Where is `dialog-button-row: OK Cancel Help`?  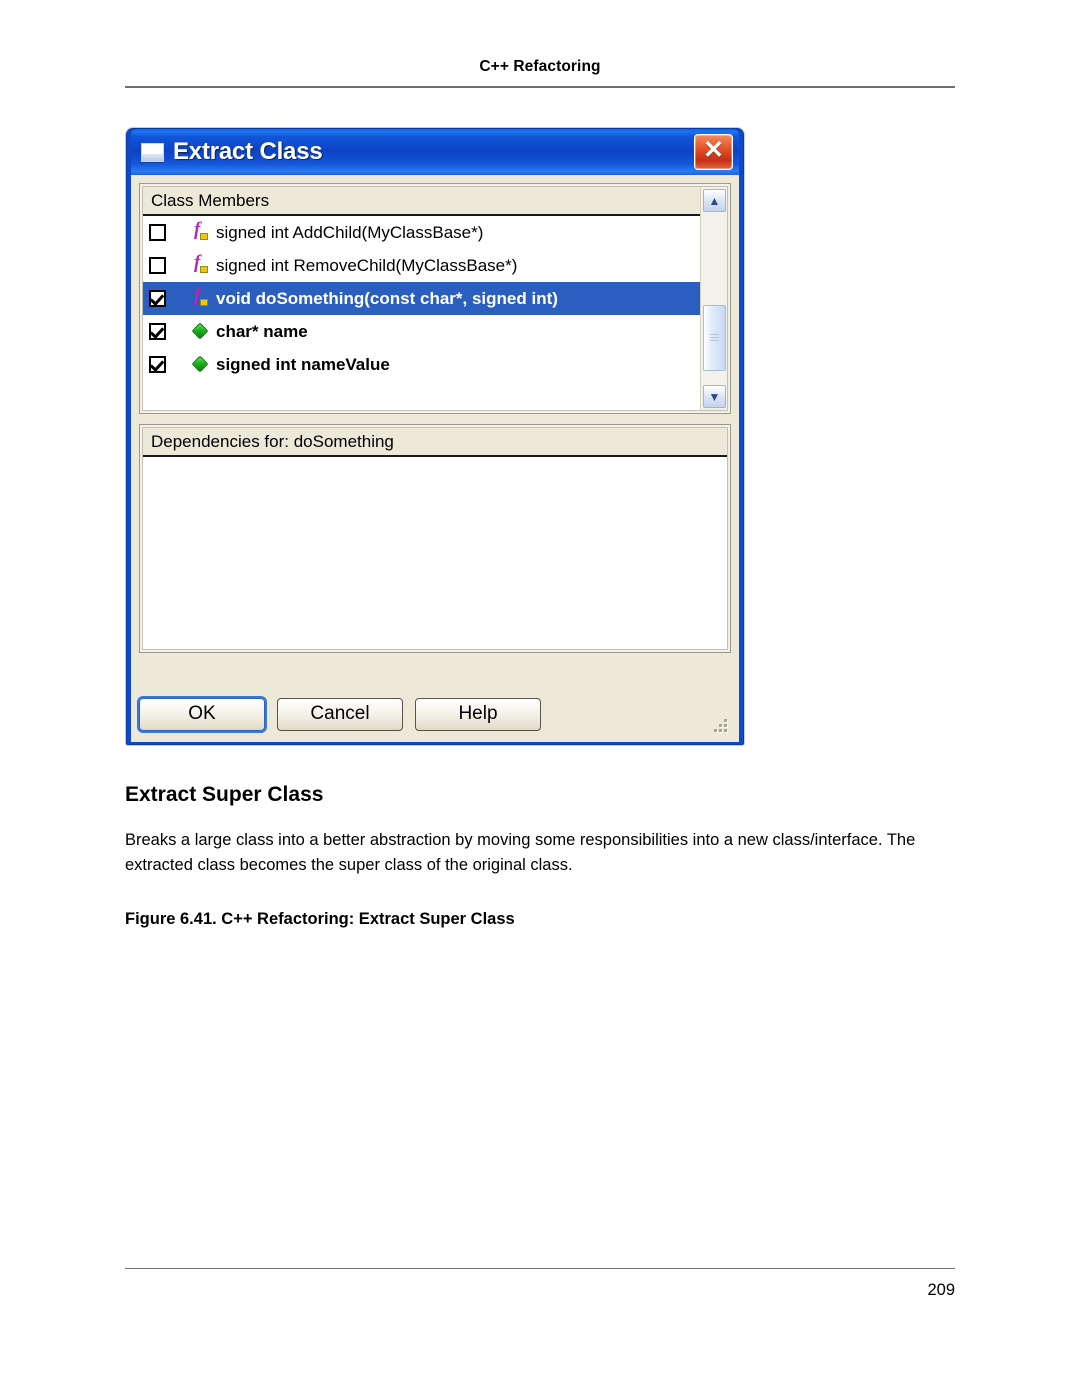 dialog-button-row: OK Cancel Help is located at coordinates (435, 714).